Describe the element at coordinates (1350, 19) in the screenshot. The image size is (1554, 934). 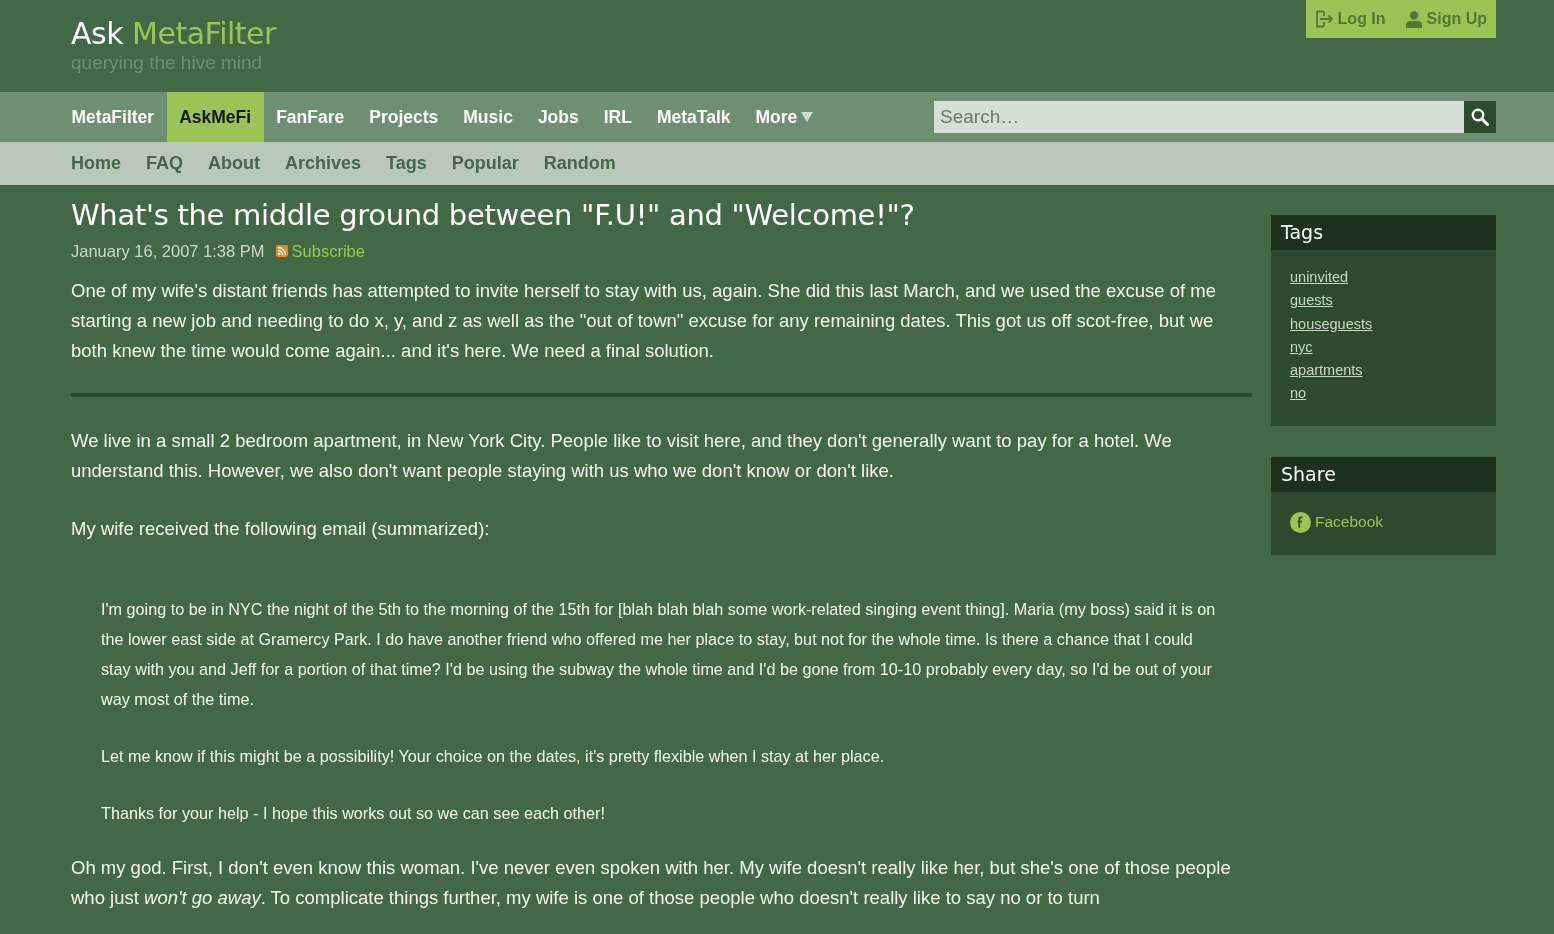
I see `log-in-link: Log In` at that location.